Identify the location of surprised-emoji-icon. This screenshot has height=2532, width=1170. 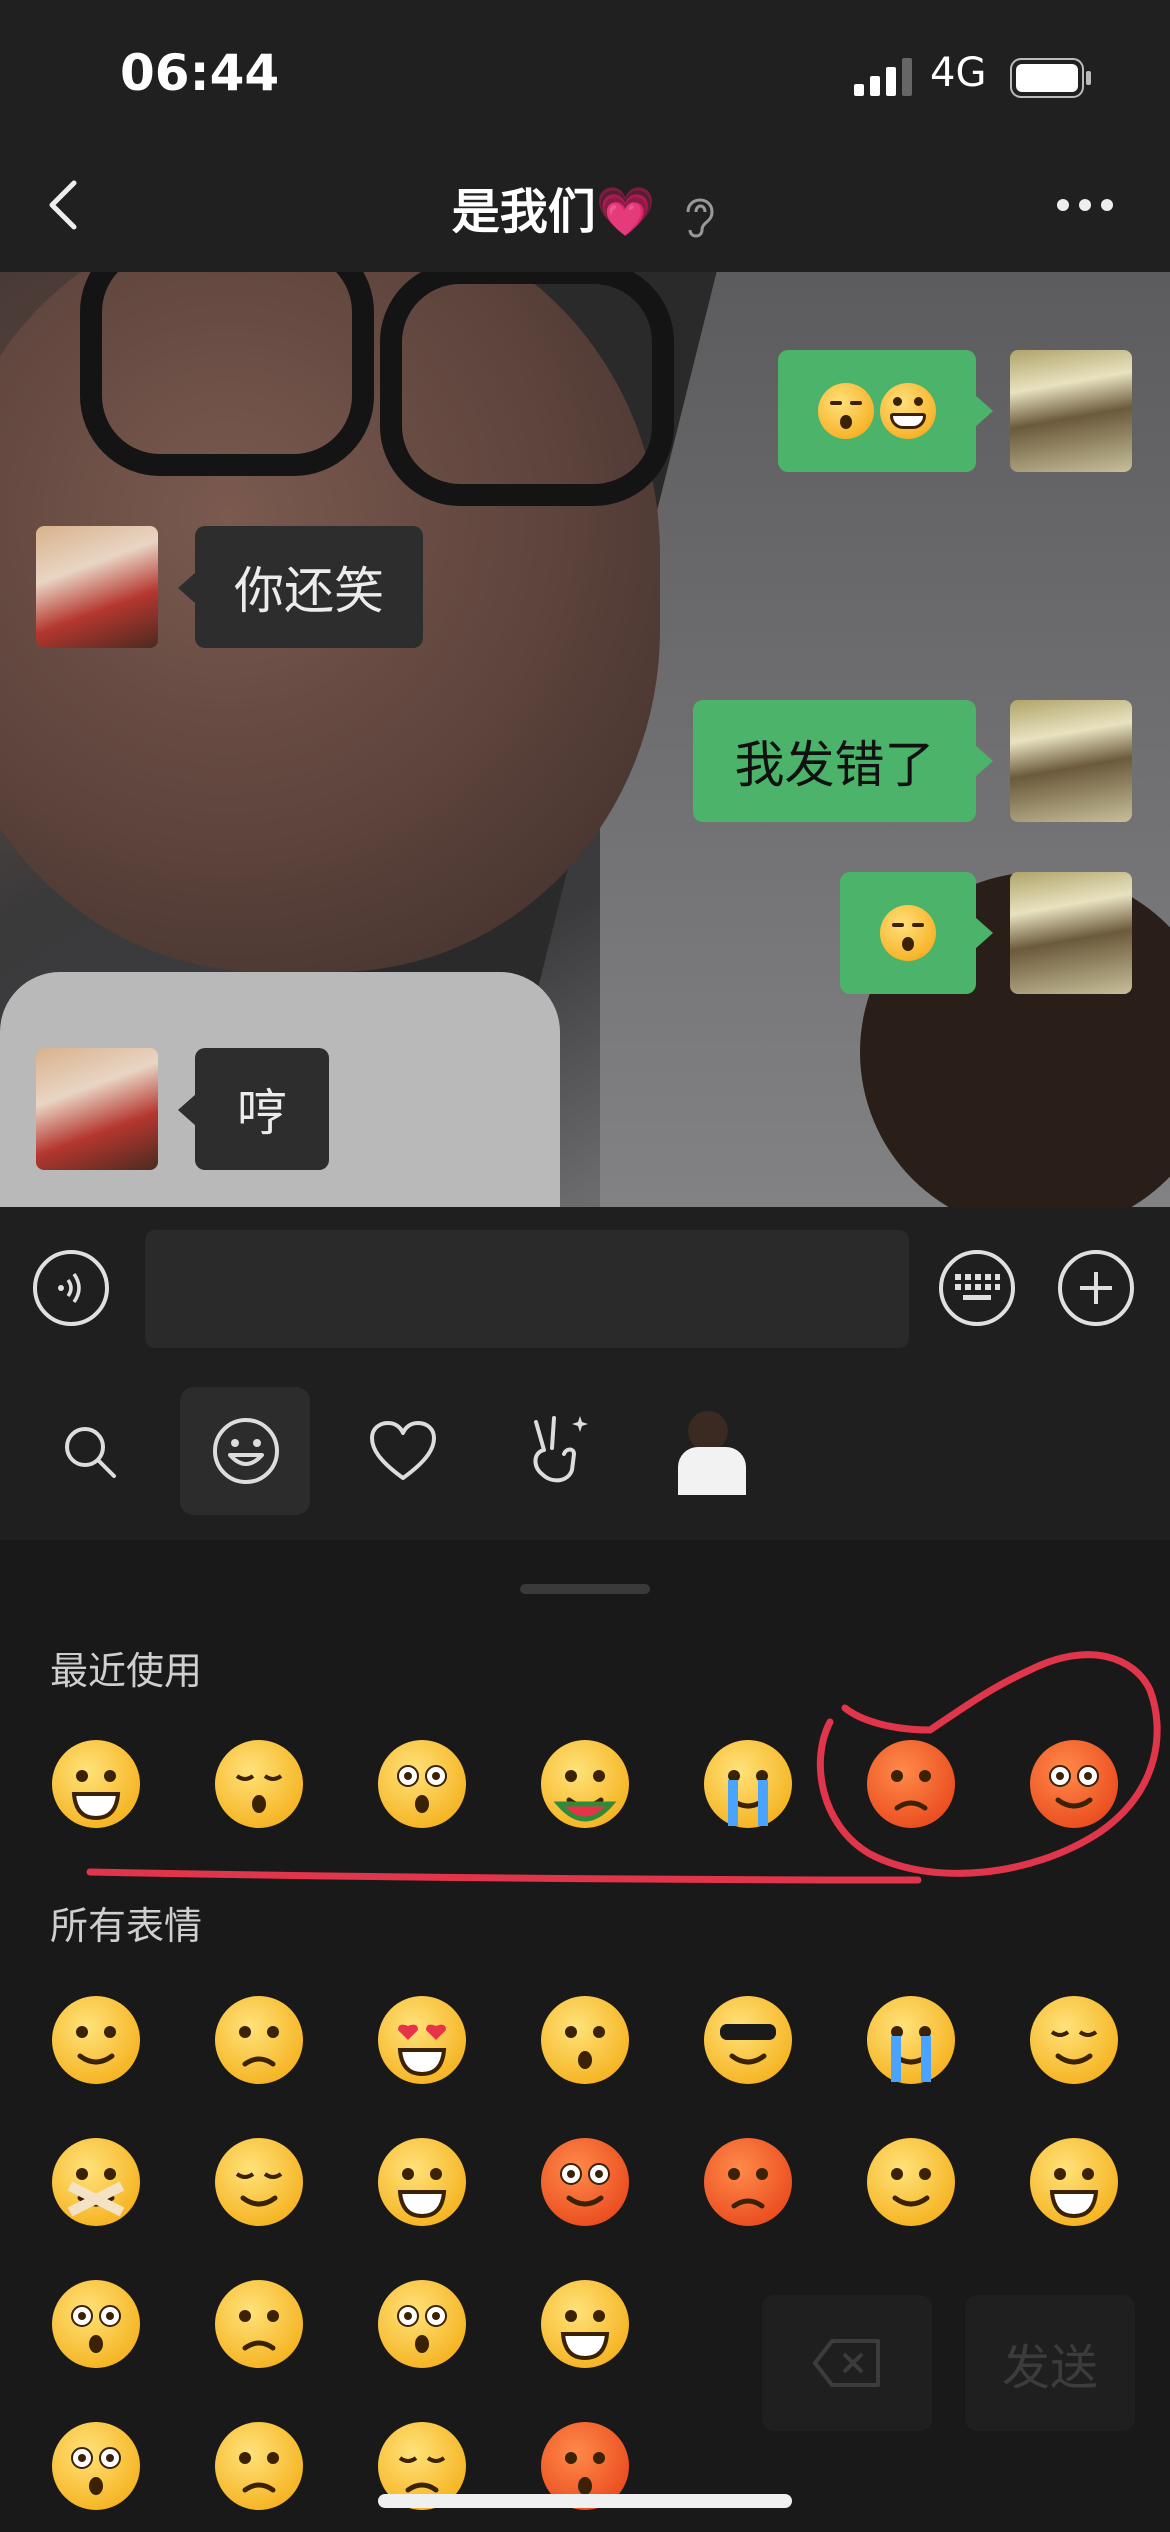
(585, 2040).